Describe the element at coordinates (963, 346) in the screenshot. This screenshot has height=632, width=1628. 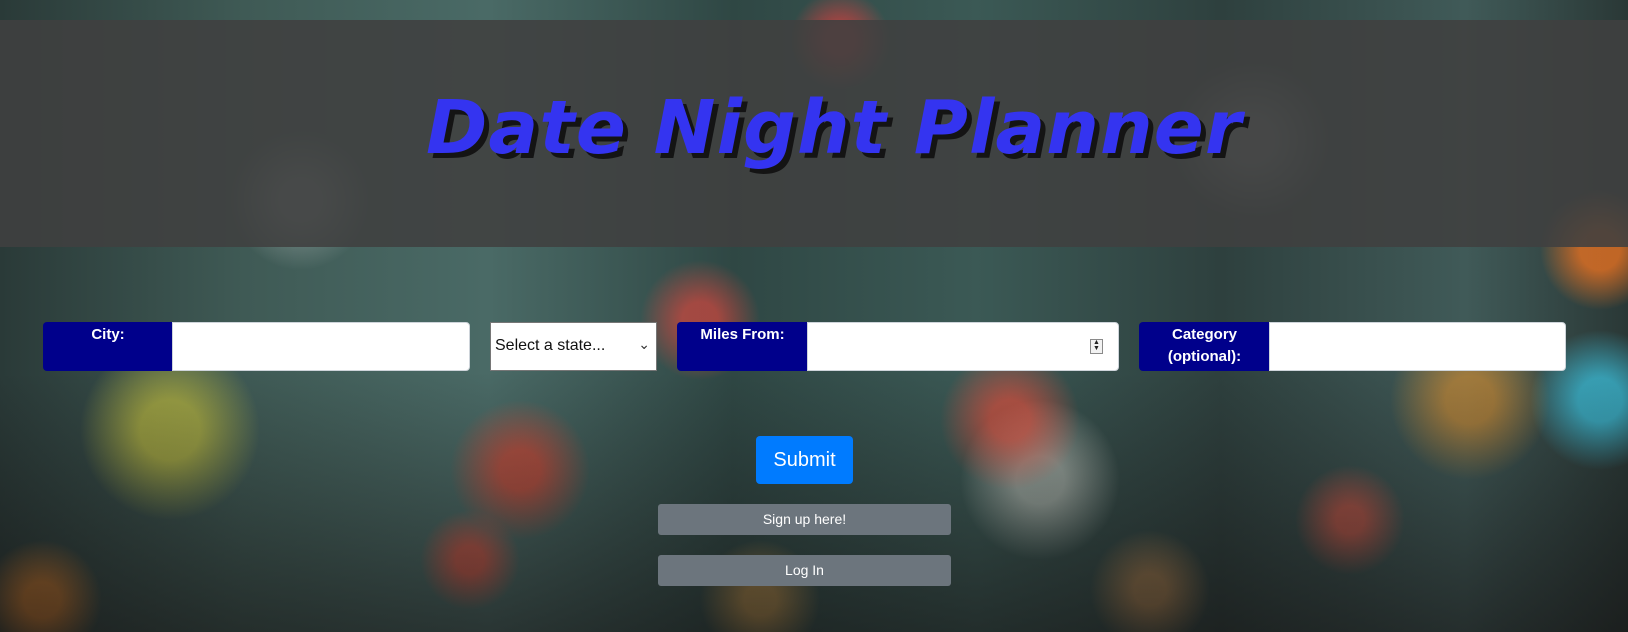
I see `miles-from-input` at that location.